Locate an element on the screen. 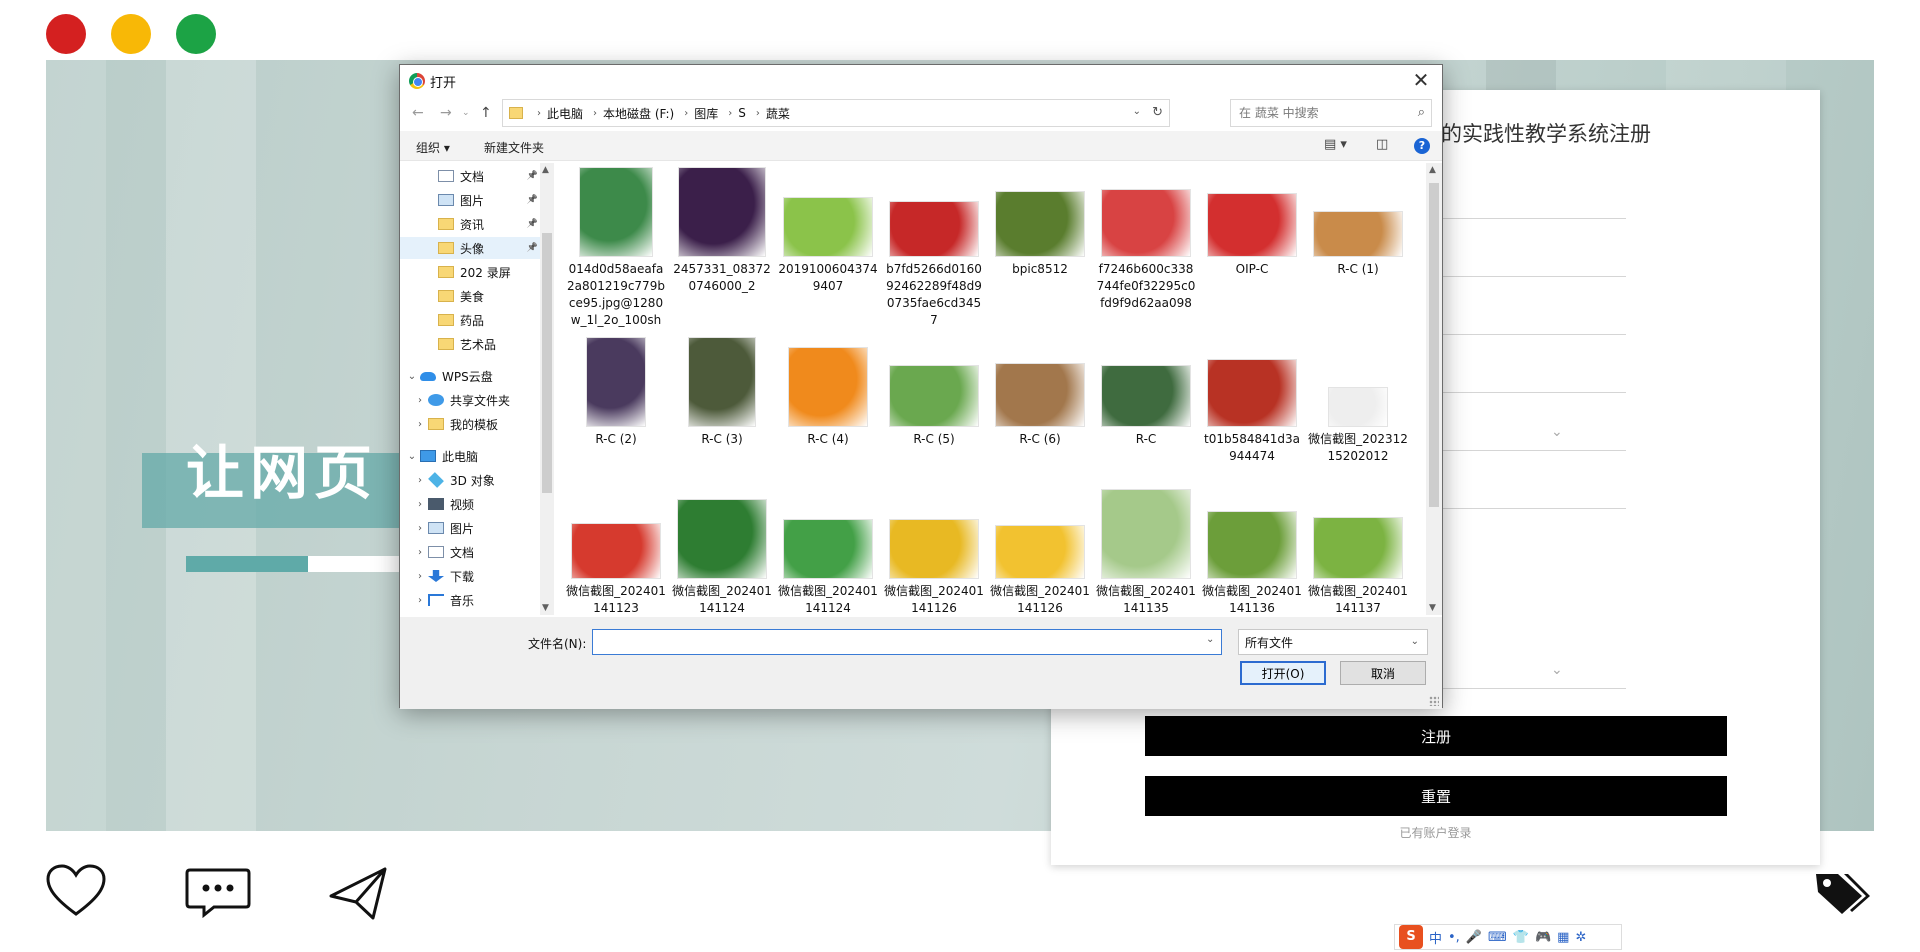 The width and height of the screenshot is (1920, 952). reset-button: 重置 is located at coordinates (1436, 796).